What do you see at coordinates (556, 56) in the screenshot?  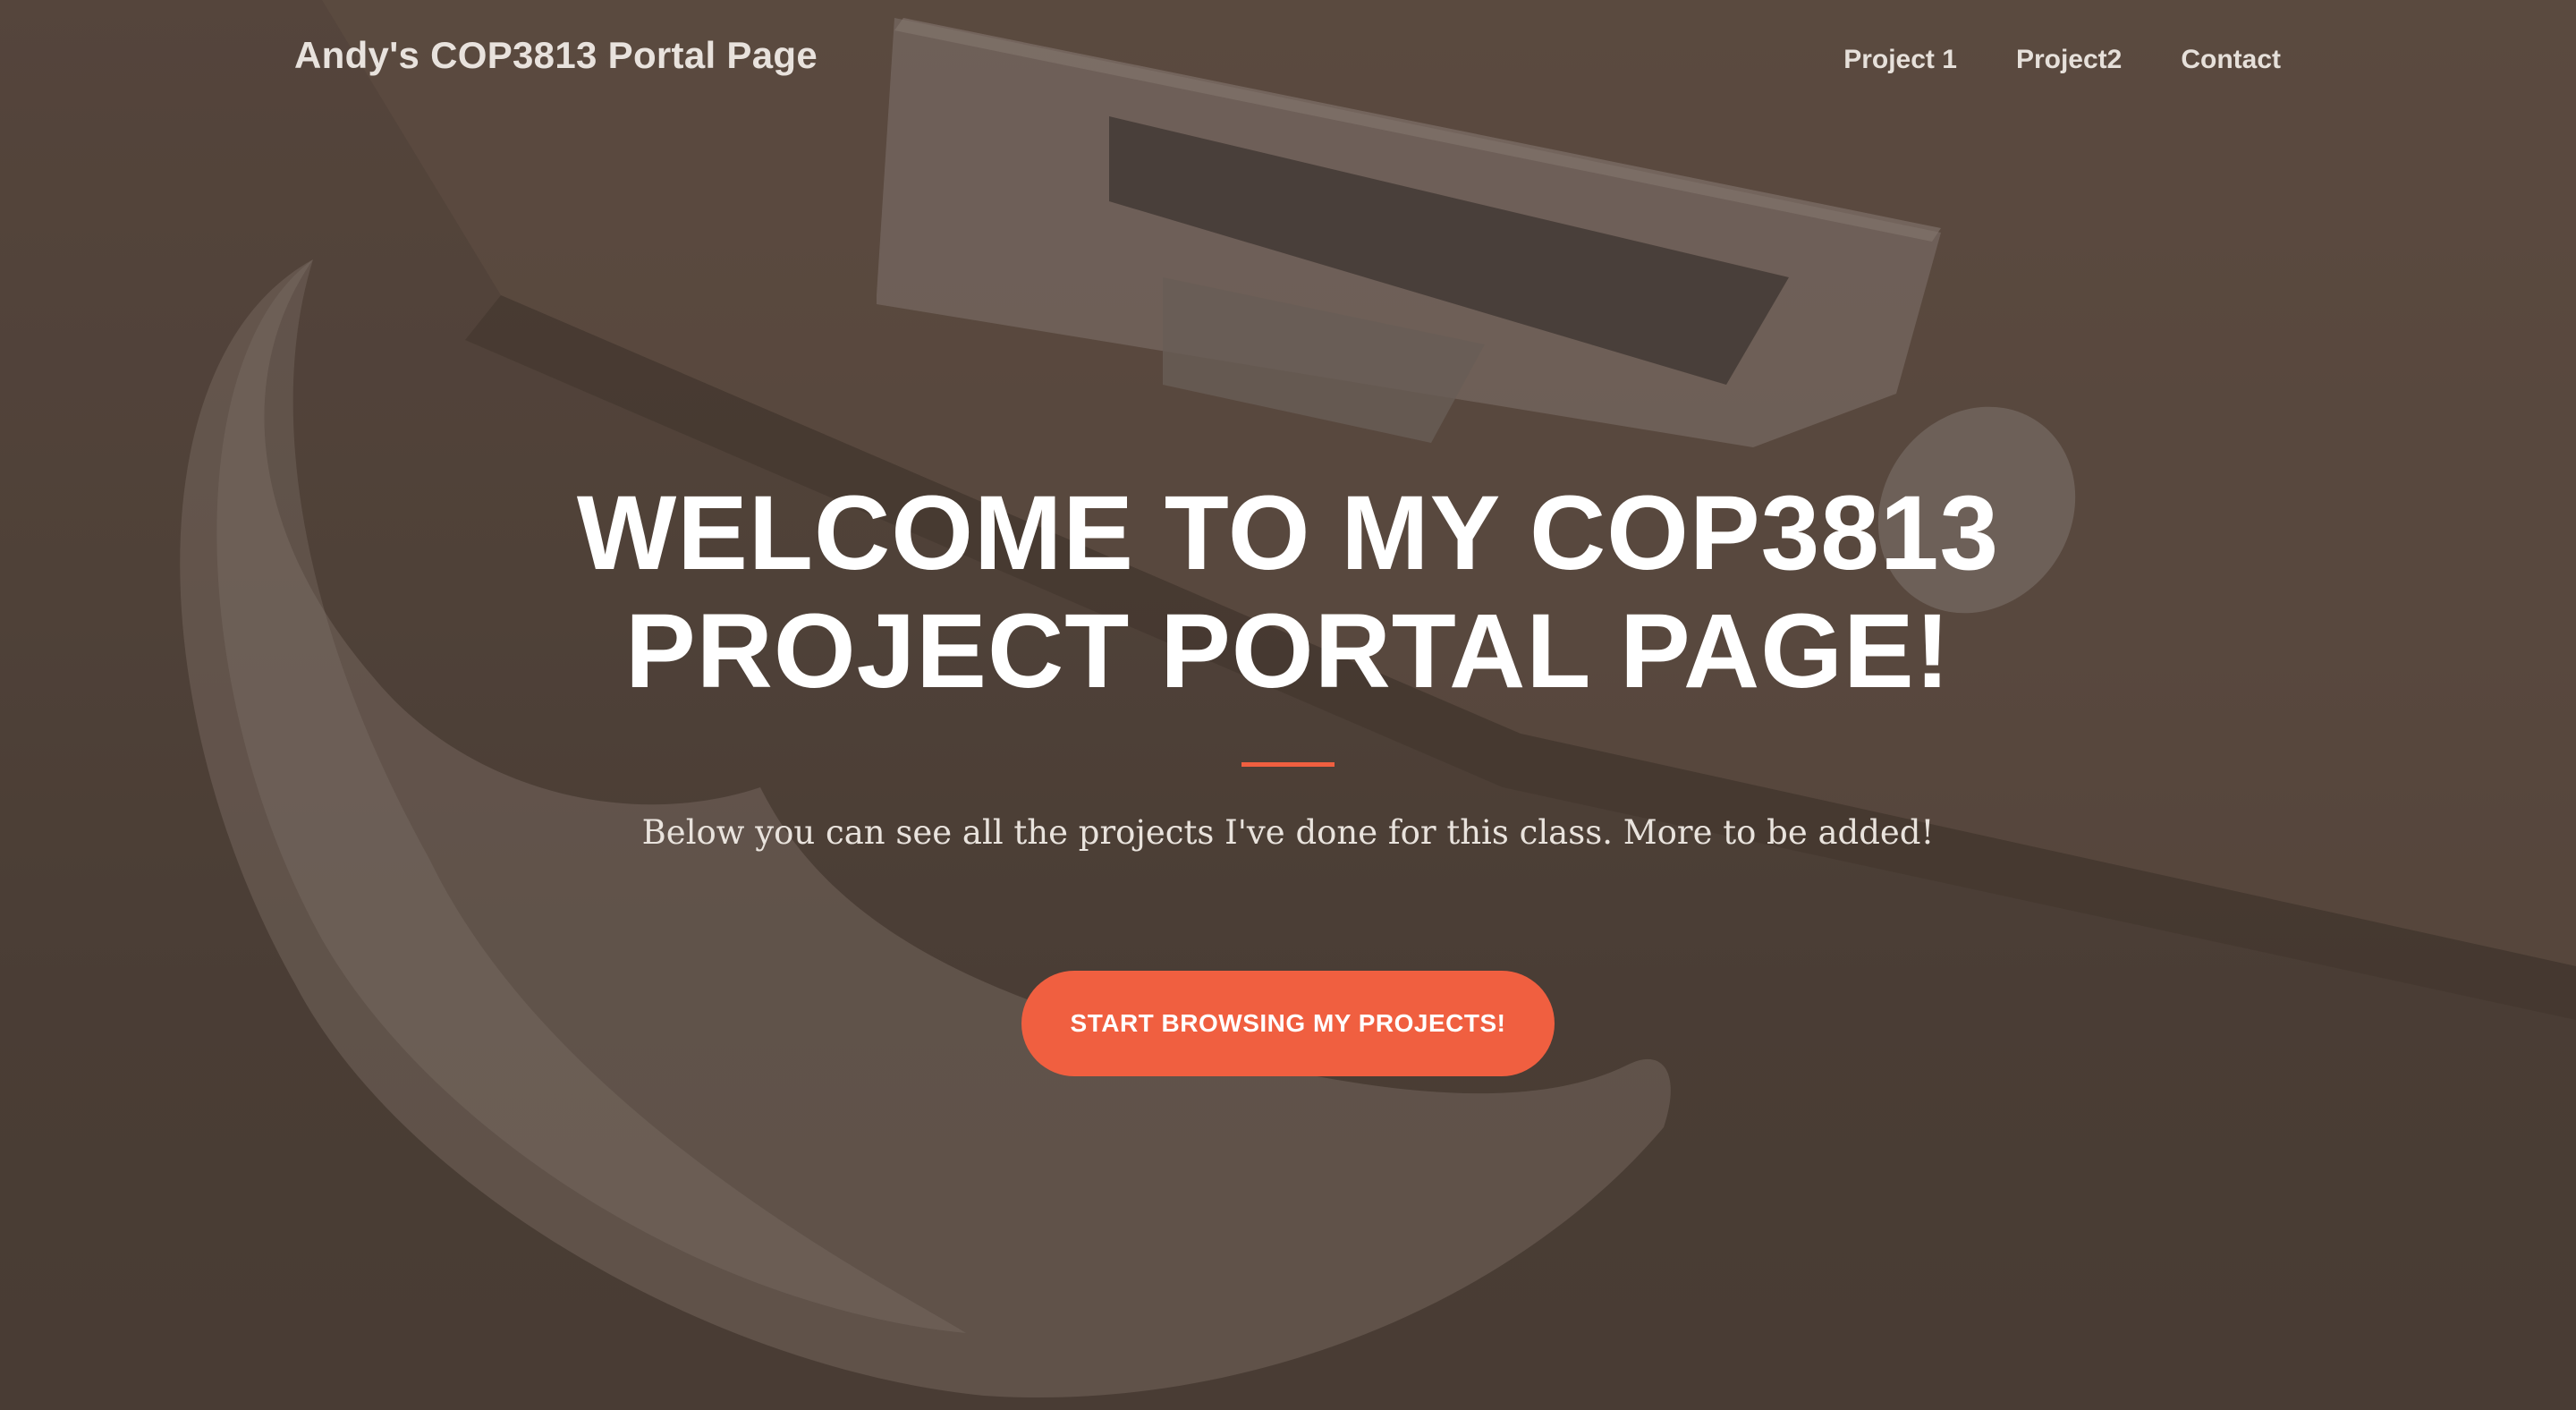 I see `brand-link: Andy's COP3813 Portal Page` at bounding box center [556, 56].